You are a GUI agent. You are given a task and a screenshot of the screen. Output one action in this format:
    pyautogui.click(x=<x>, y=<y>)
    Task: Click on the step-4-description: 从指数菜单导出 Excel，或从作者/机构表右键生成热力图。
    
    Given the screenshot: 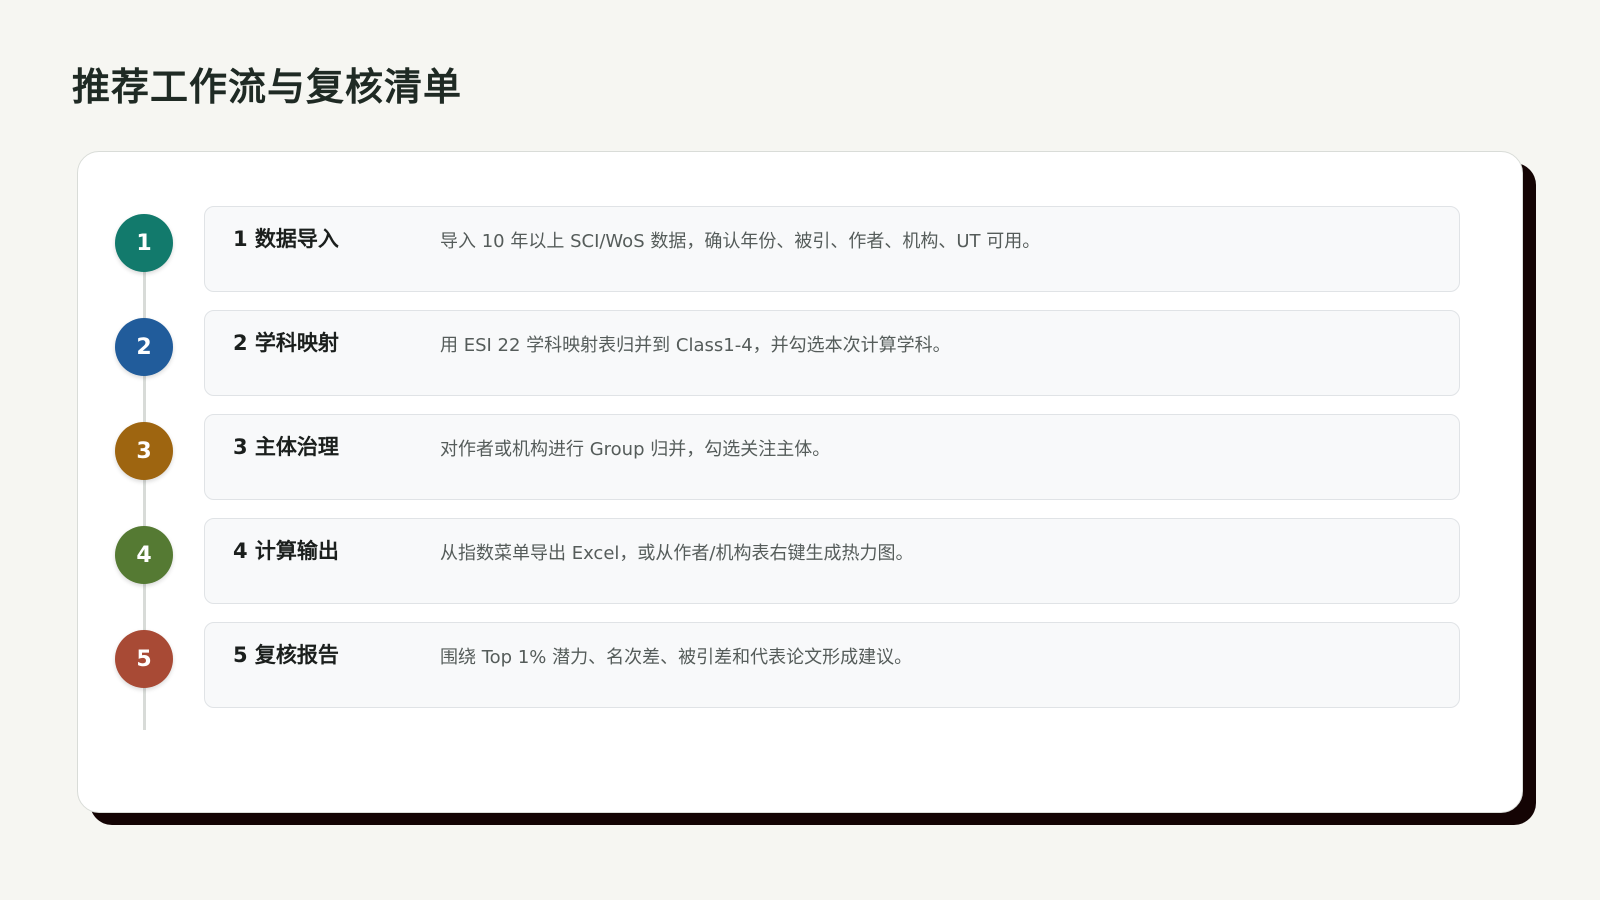 What is the action you would take?
    pyautogui.click(x=677, y=553)
    